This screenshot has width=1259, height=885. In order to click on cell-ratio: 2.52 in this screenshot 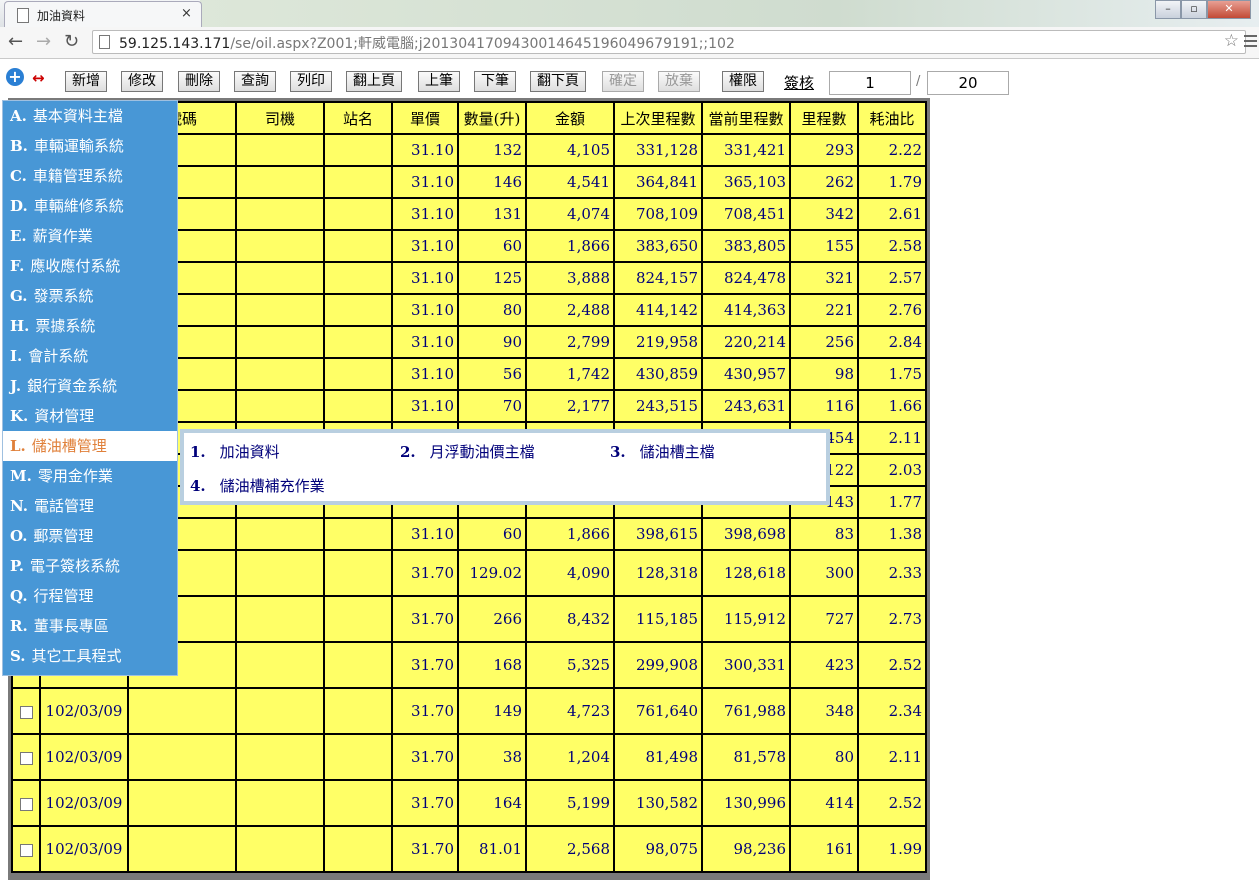, I will do `click(892, 665)`.